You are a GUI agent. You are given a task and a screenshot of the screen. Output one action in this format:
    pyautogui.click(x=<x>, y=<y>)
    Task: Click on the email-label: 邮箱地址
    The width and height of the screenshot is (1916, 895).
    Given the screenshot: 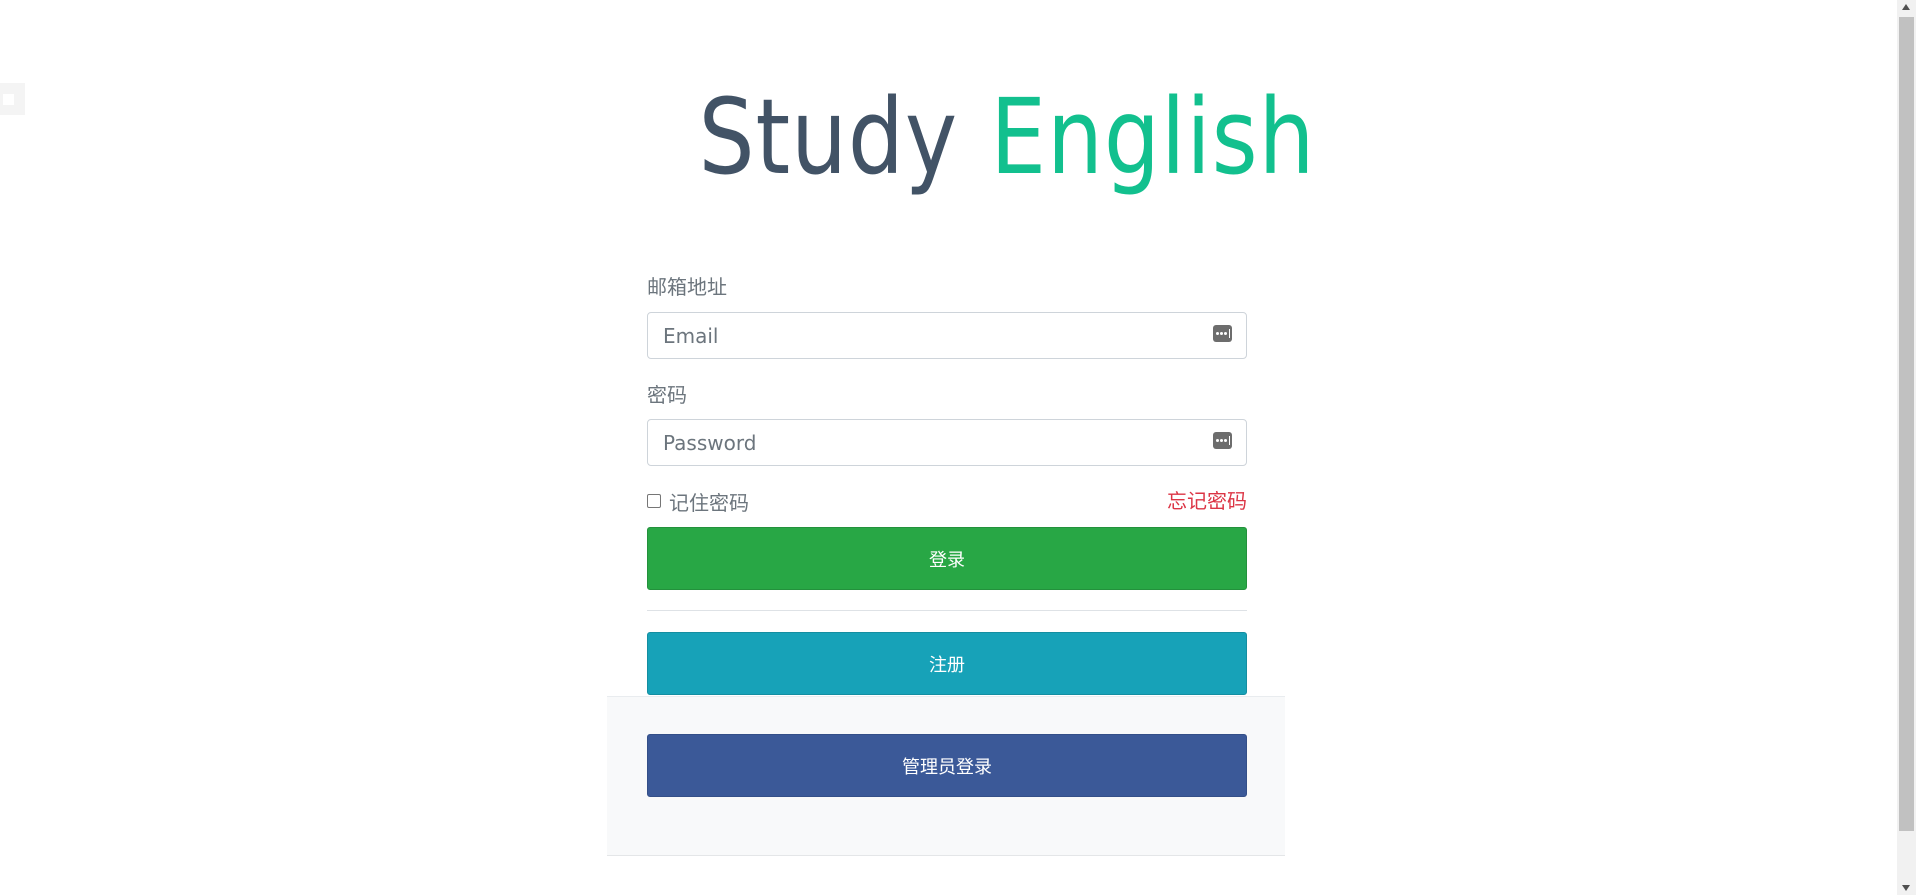 What is the action you would take?
    pyautogui.click(x=687, y=287)
    